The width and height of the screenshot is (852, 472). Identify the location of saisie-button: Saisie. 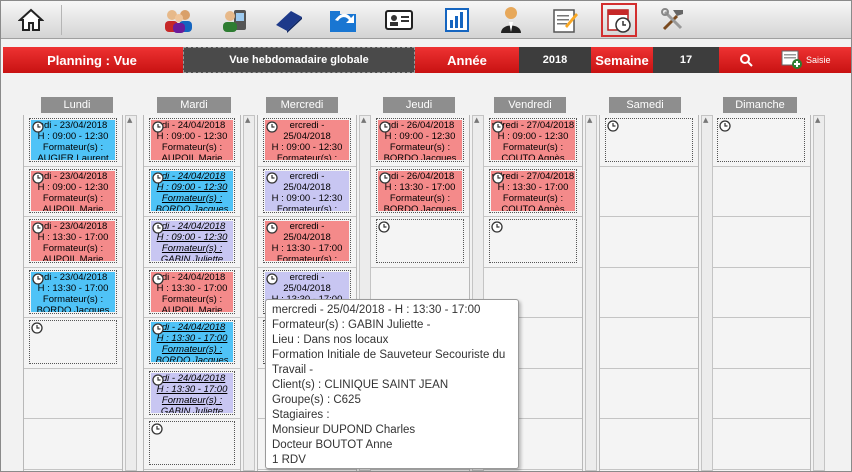
(816, 60).